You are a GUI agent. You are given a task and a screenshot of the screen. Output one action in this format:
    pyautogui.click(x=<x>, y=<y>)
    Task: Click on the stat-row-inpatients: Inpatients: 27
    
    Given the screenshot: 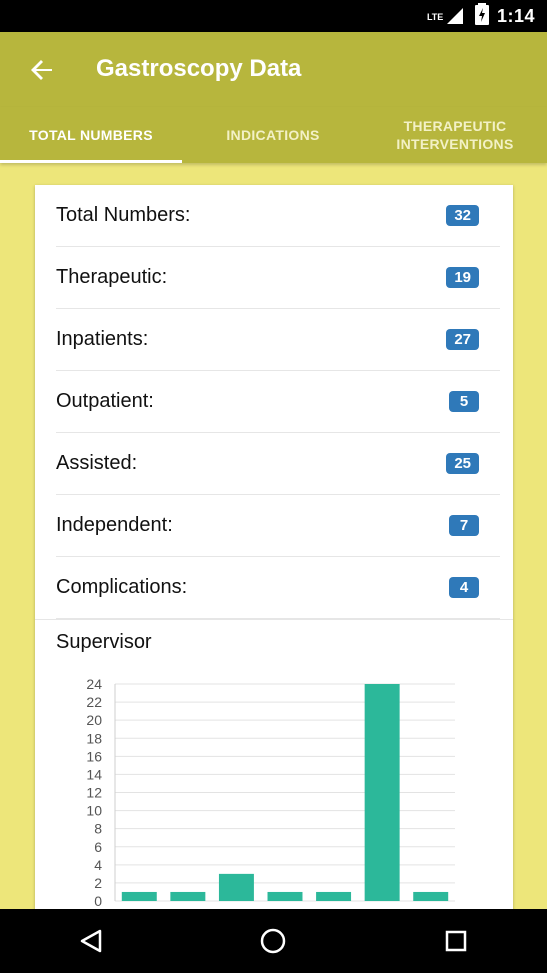 What is the action you would take?
    pyautogui.click(x=278, y=340)
    